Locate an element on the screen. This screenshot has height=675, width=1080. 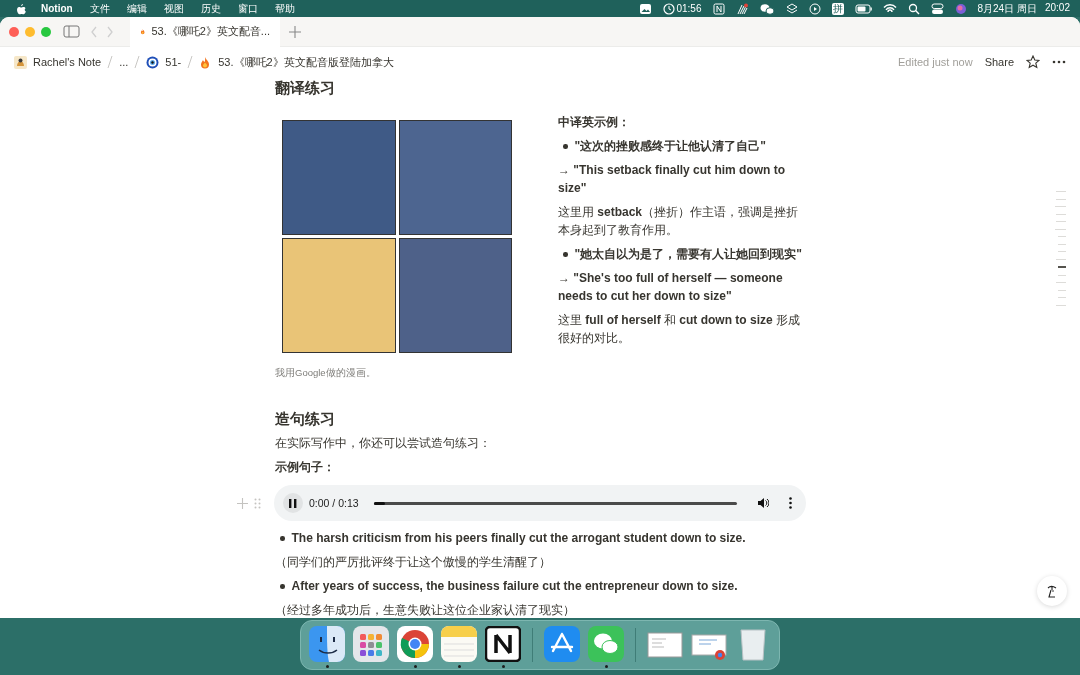
translation-text: → "This setback finally cut him down to size" is located at coordinates (672, 179).